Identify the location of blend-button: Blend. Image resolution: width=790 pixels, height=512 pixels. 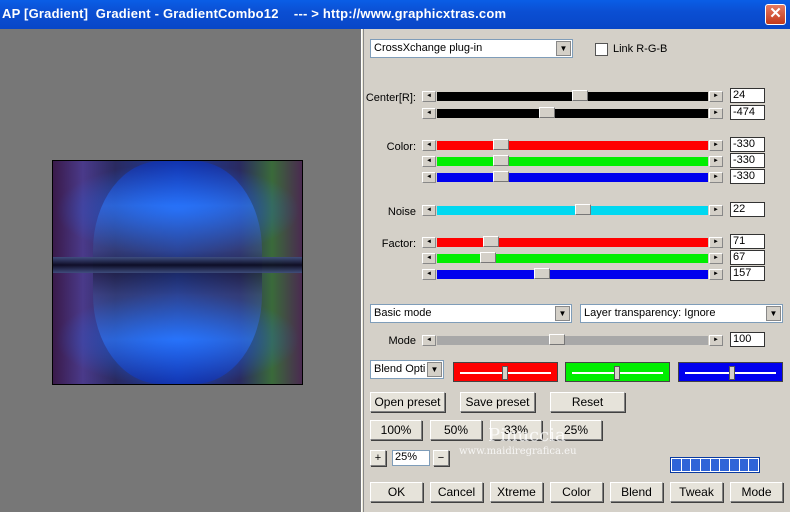
(636, 492).